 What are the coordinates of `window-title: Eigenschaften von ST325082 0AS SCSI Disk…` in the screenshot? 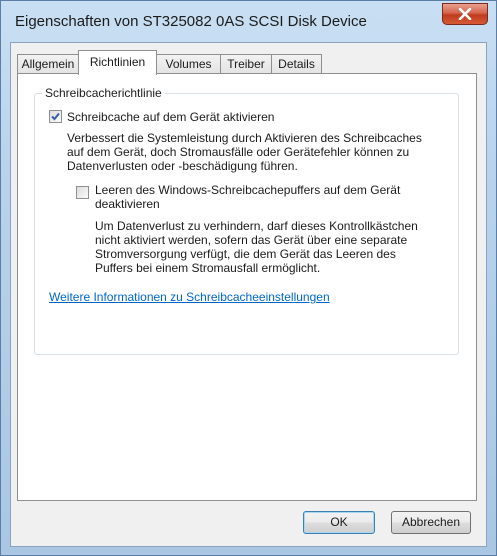 It's located at (191, 21).